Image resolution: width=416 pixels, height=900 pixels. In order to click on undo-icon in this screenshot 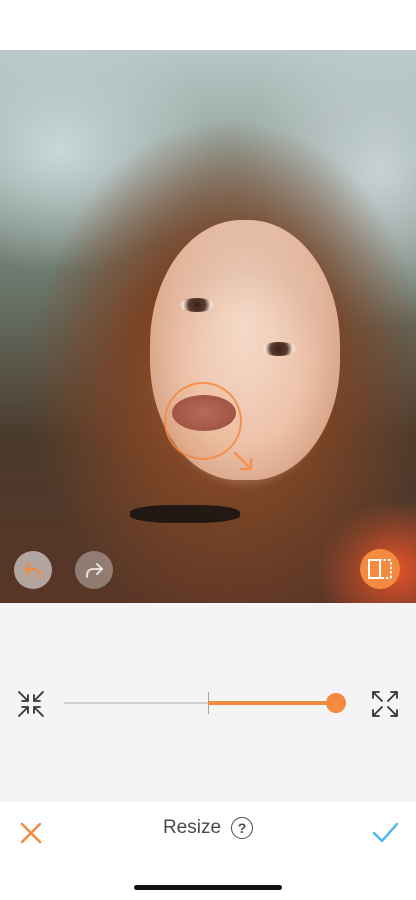, I will do `click(32, 570)`.